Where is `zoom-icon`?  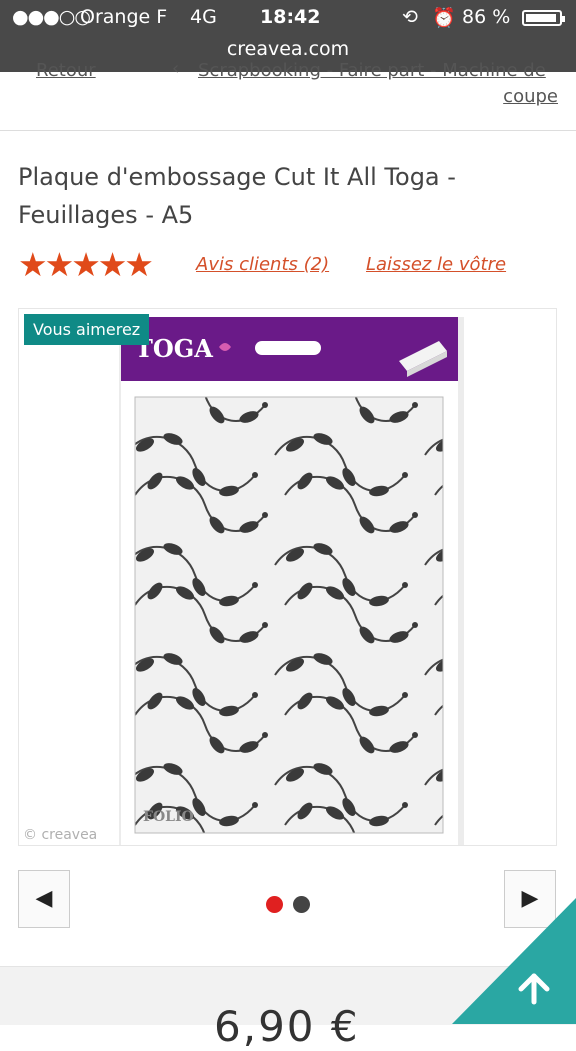 zoom-icon is located at coordinates (511, 795).